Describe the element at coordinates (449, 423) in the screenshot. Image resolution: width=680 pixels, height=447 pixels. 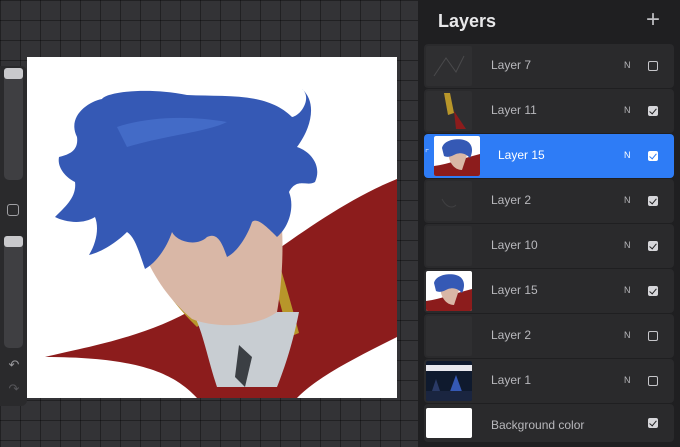
I see `background-color-swatch` at that location.